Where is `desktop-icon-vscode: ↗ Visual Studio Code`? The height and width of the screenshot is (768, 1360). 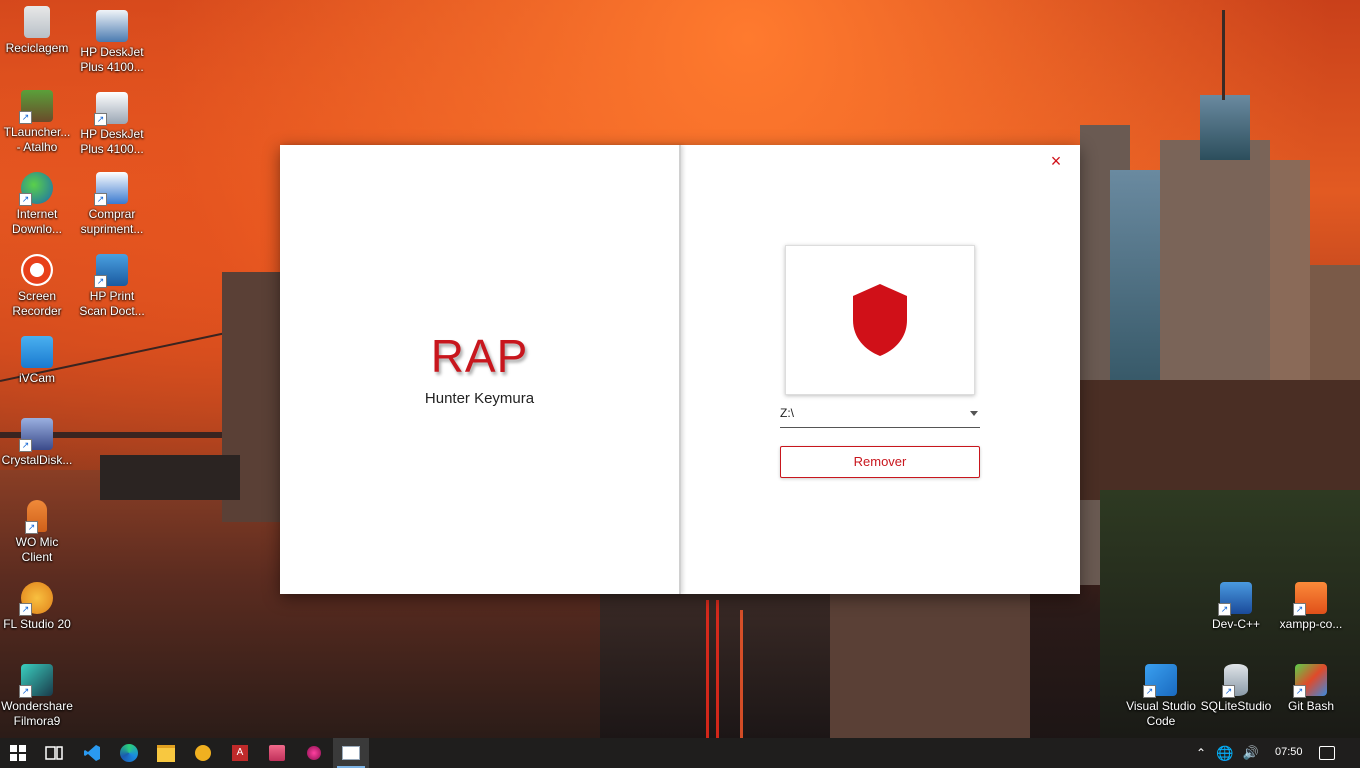
desktop-icon-vscode: ↗ Visual Studio Code is located at coordinates (1161, 696).